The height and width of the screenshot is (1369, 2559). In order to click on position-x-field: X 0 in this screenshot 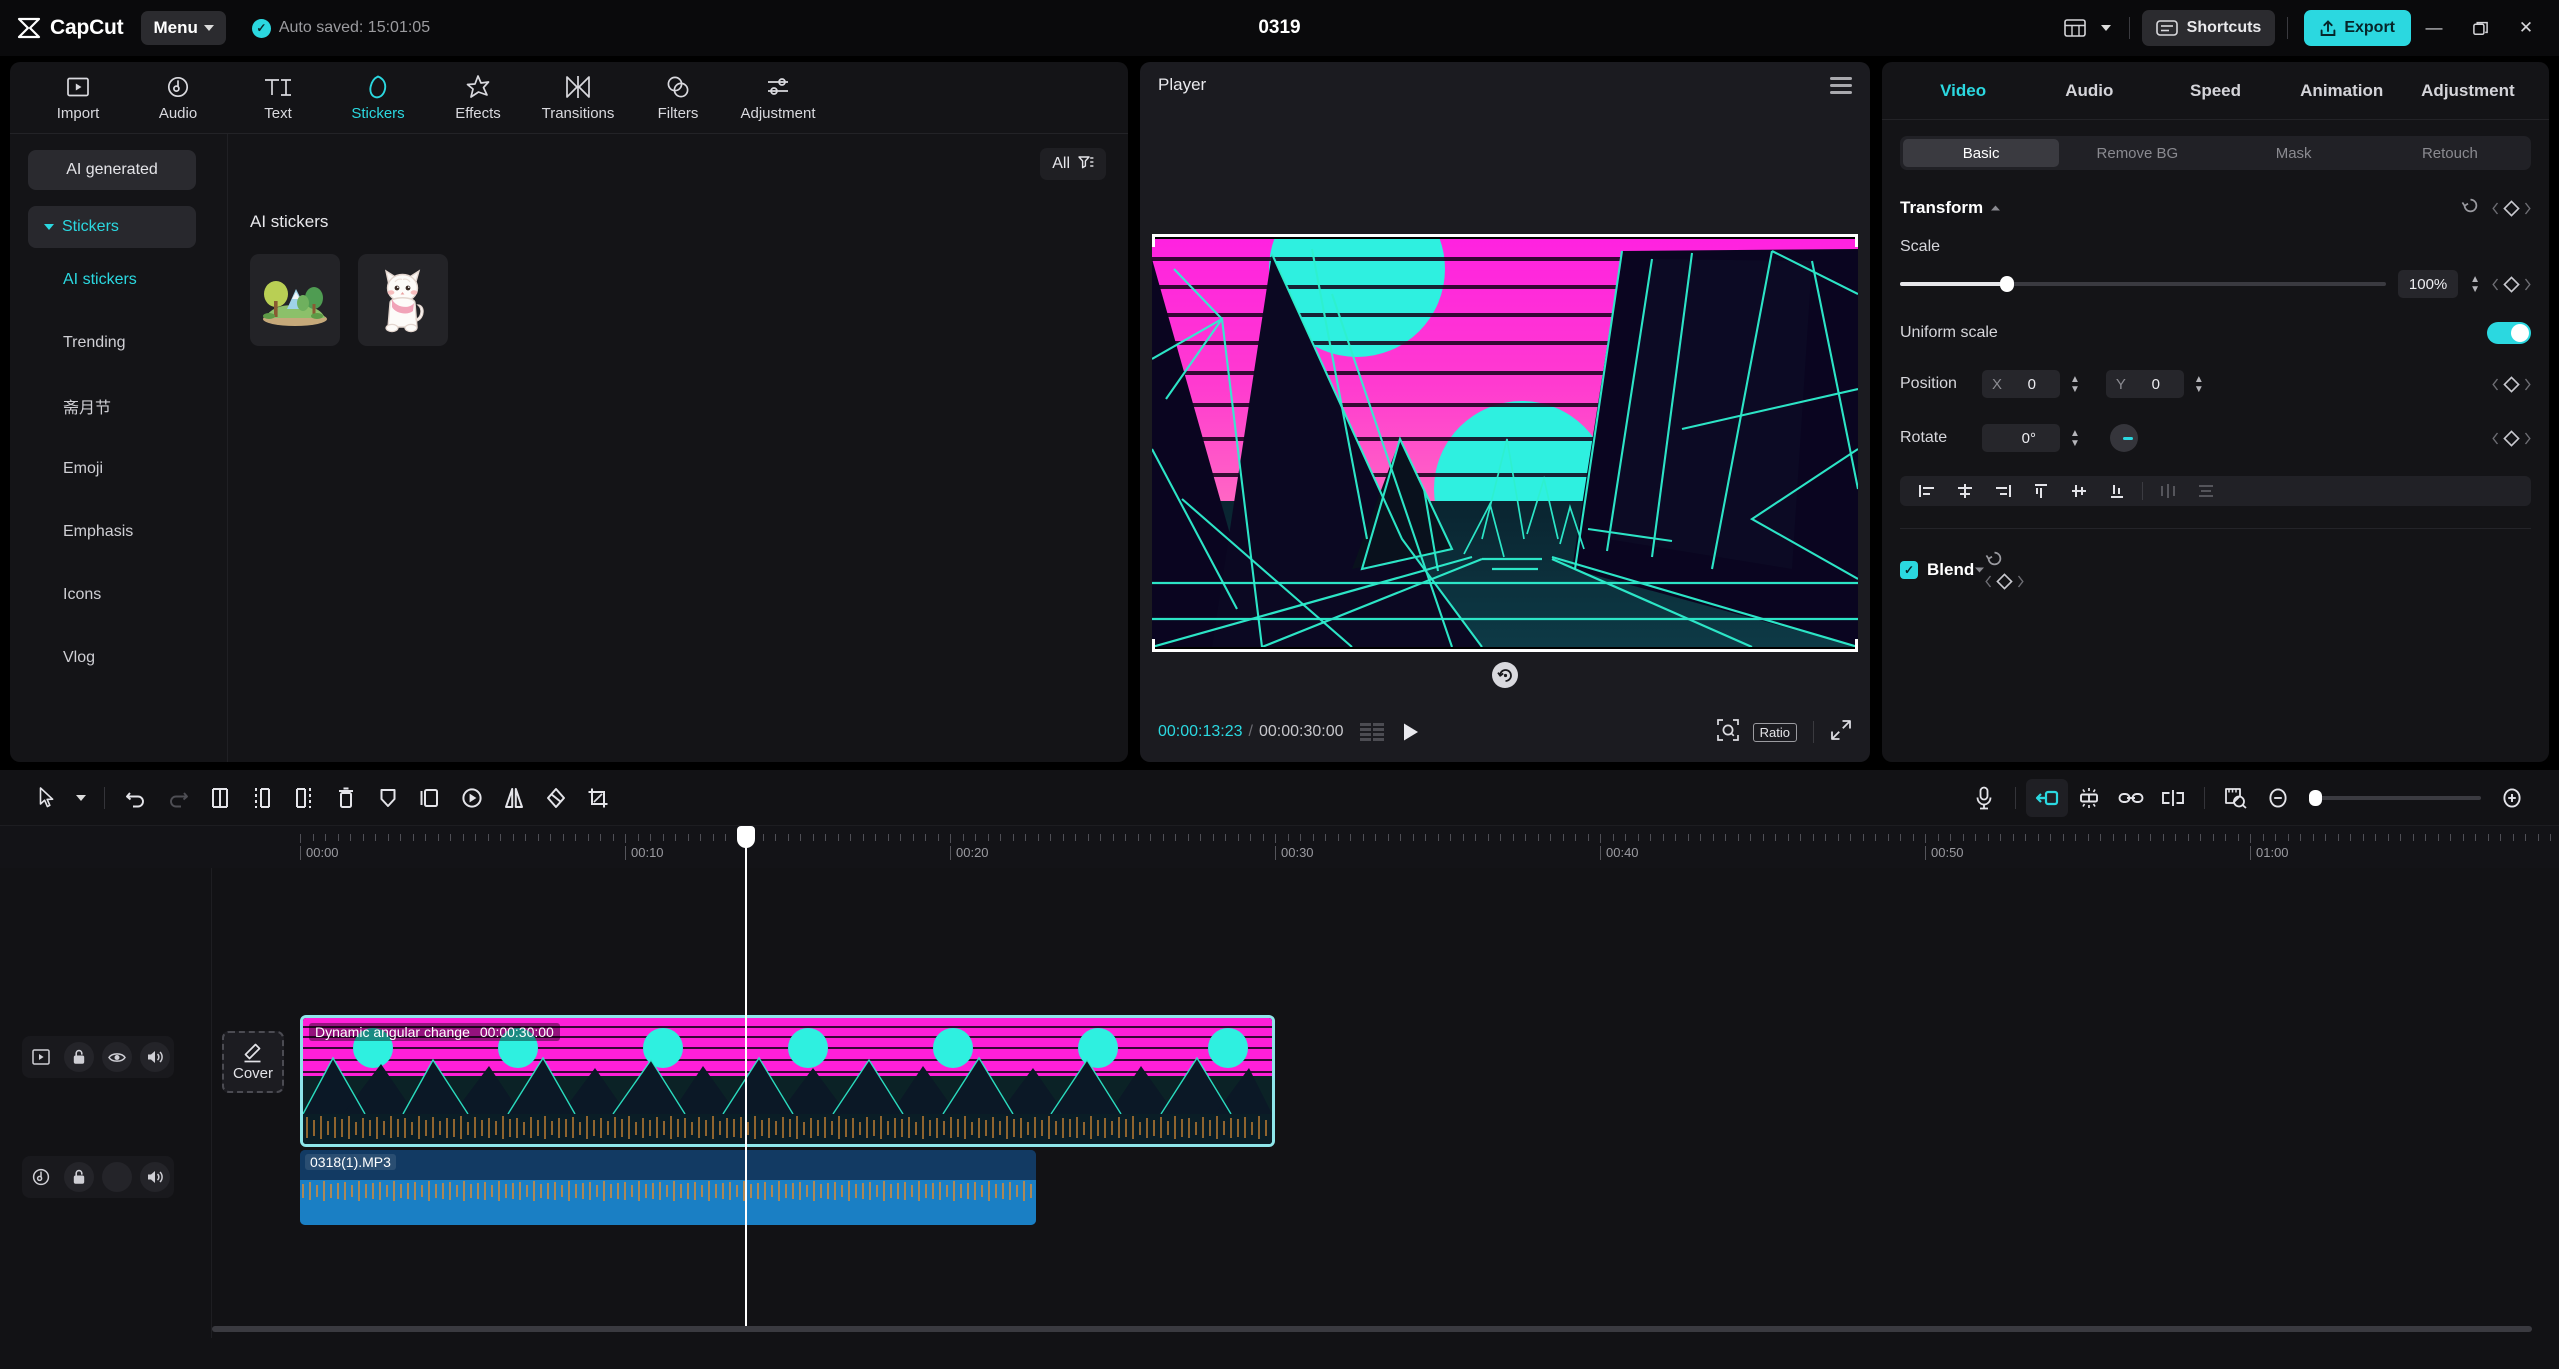, I will do `click(2021, 384)`.